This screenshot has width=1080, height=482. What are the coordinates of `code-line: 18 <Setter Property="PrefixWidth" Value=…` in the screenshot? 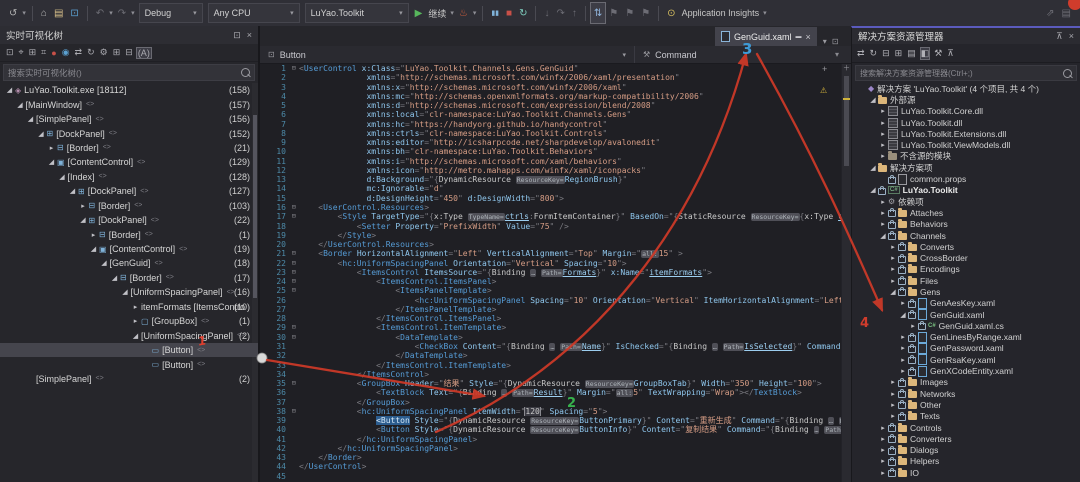 It's located at (550, 226).